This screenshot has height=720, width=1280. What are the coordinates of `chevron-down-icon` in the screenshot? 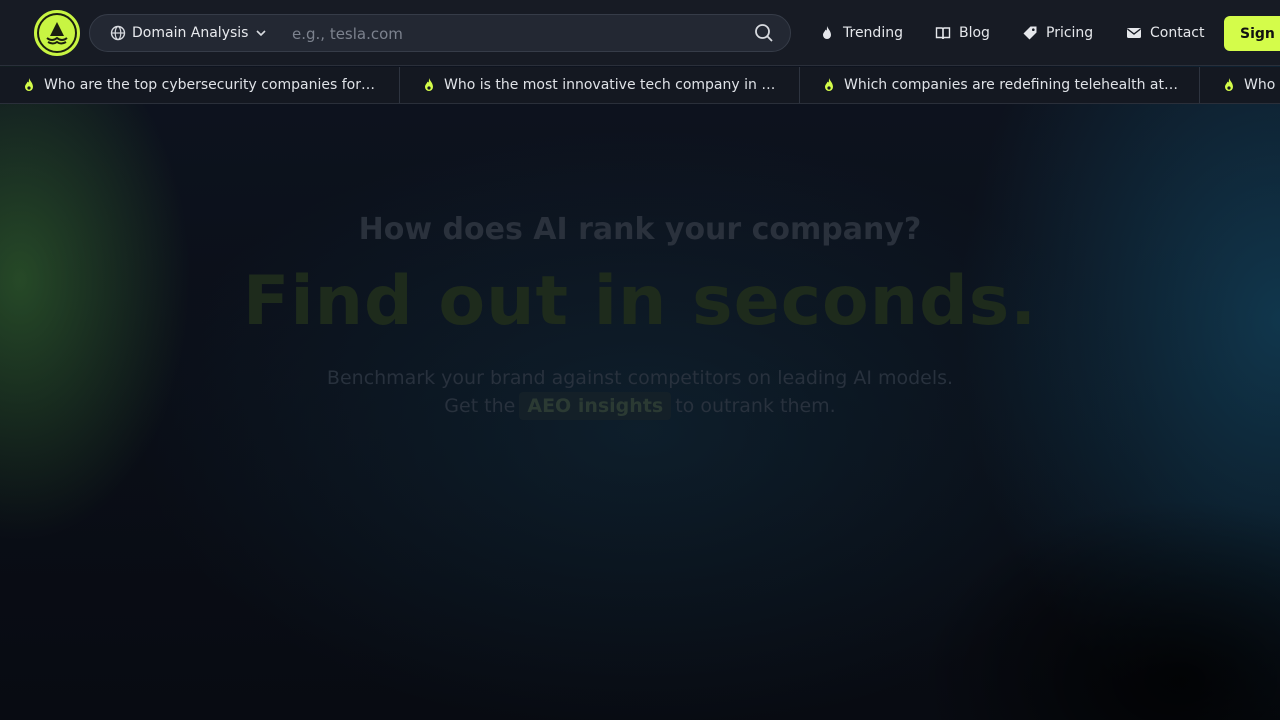 It's located at (261, 33).